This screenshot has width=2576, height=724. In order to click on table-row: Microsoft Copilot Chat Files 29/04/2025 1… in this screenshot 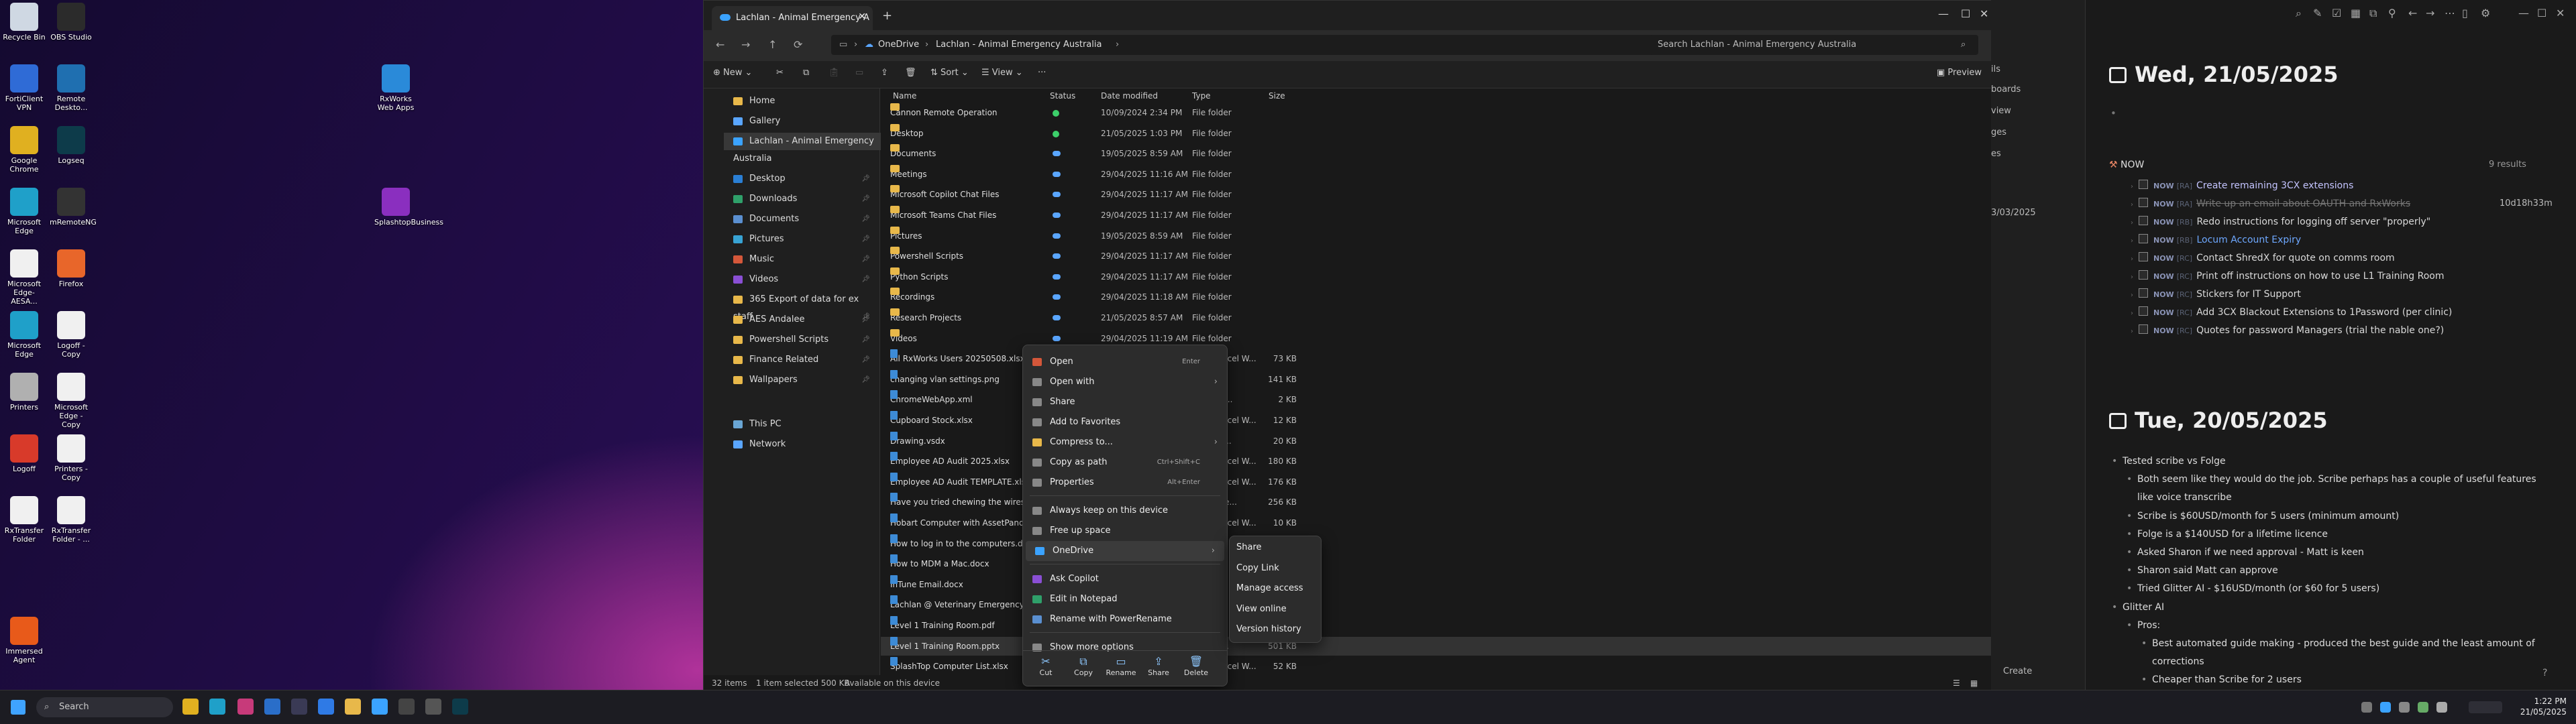, I will do `click(1436, 194)`.